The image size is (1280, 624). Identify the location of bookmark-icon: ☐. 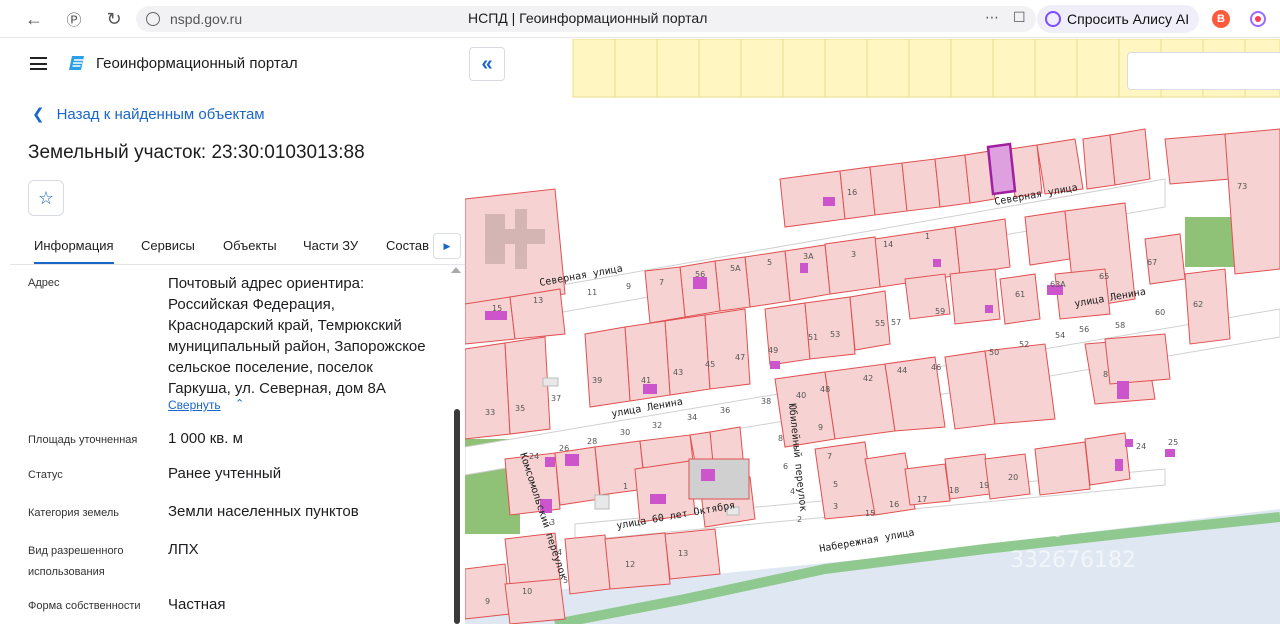
(1019, 17).